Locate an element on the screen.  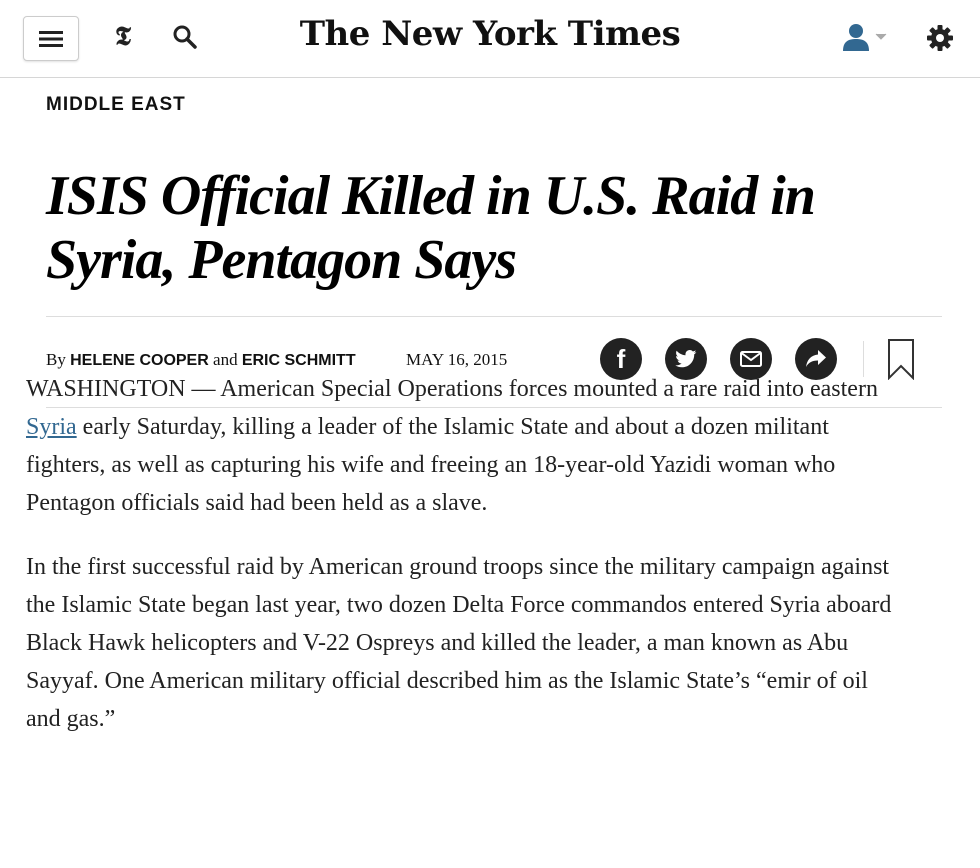
syria-link: Syria is located at coordinates (51, 427).